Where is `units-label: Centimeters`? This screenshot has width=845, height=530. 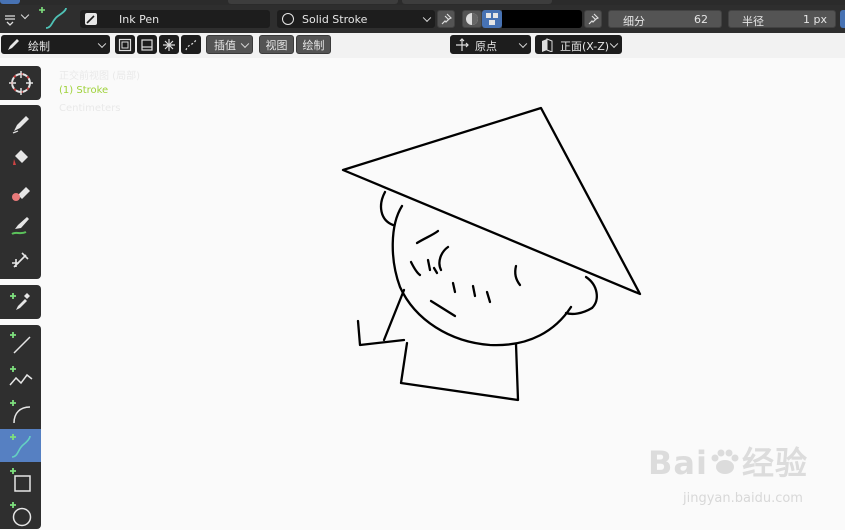 units-label: Centimeters is located at coordinates (90, 108).